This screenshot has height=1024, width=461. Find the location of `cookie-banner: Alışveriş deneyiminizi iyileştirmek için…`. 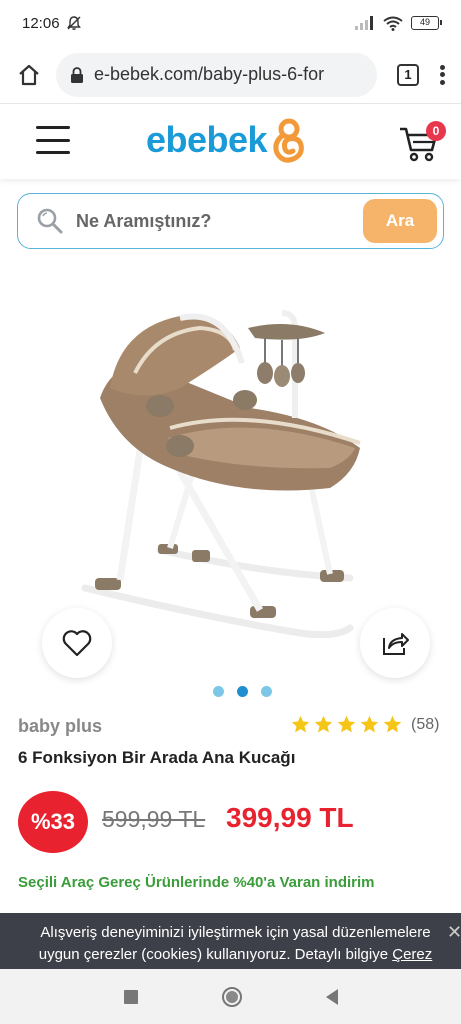

cookie-banner: Alışveriş deneyiminizi iyileştirmek için… is located at coordinates (230, 941).